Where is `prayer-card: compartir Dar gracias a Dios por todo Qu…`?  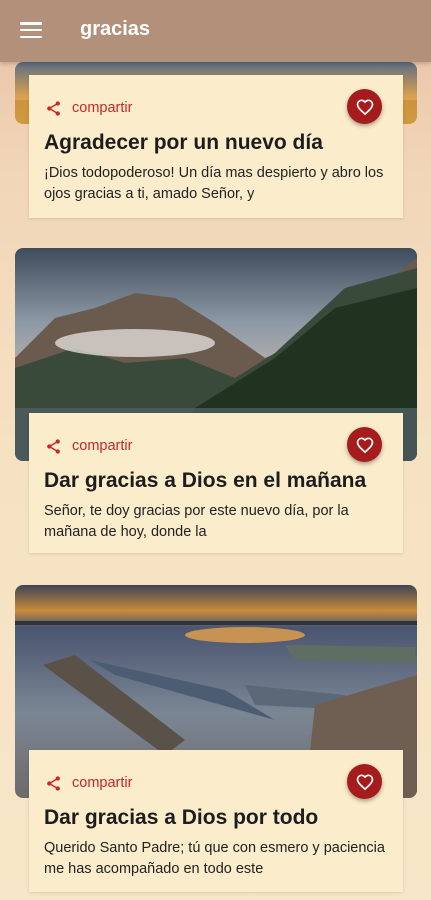 prayer-card: compartir Dar gracias a Dios por todo Qu… is located at coordinates (216, 821).